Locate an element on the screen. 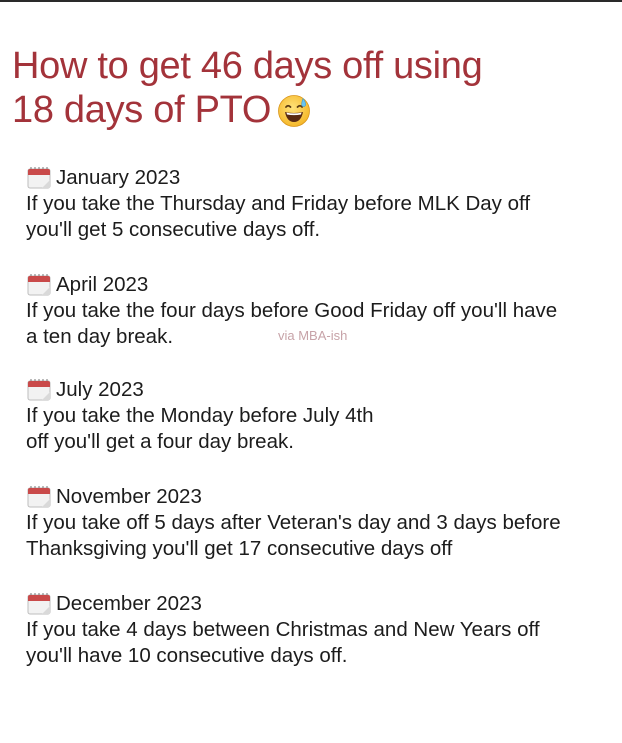 Image resolution: width=622 pixels, height=743 pixels. title-line-1: How to get 46 days off using is located at coordinates (247, 66).